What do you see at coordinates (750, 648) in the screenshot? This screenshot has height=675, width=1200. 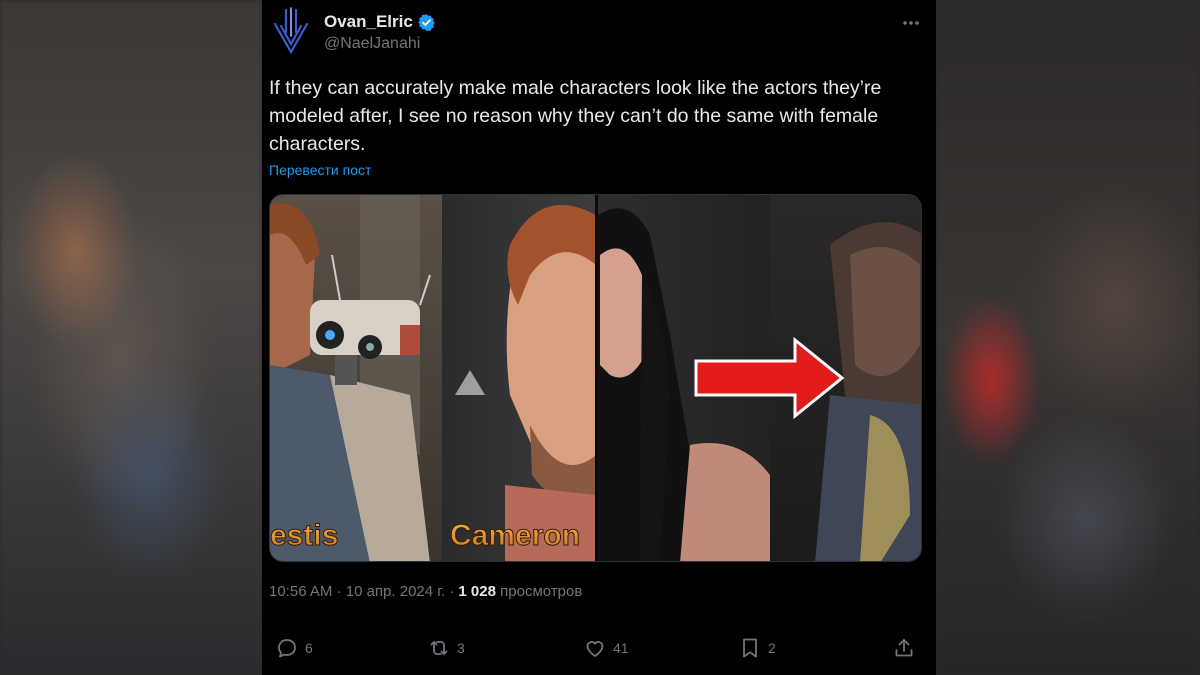 I see `bookmark-icon` at bounding box center [750, 648].